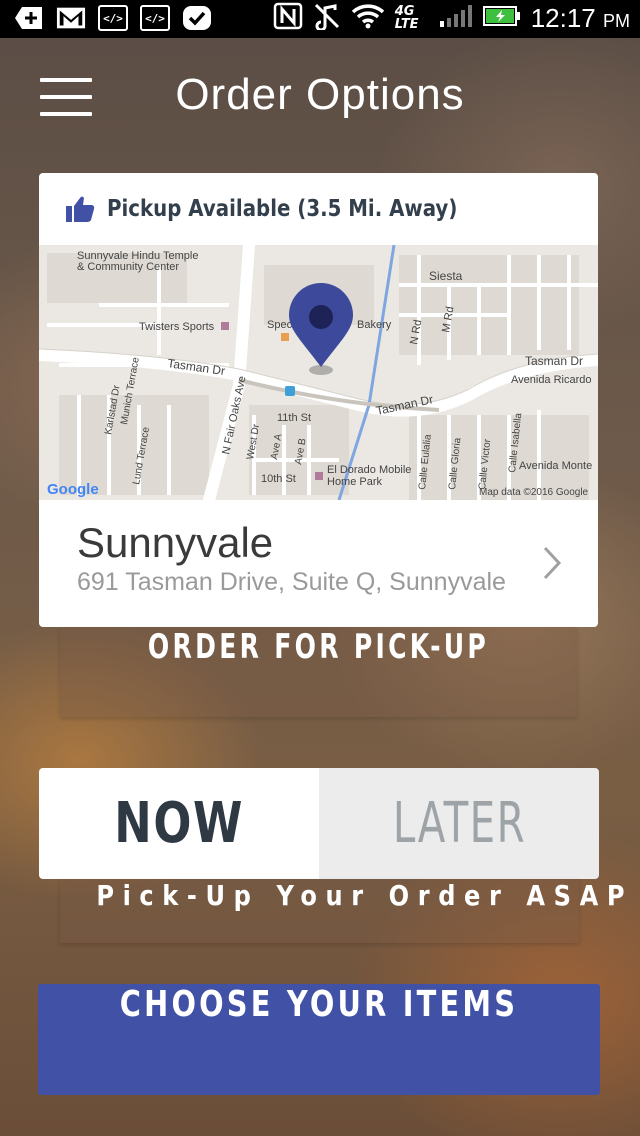 This screenshot has width=640, height=1136. I want to click on map-label: El Dorado Mobile, so click(369, 470).